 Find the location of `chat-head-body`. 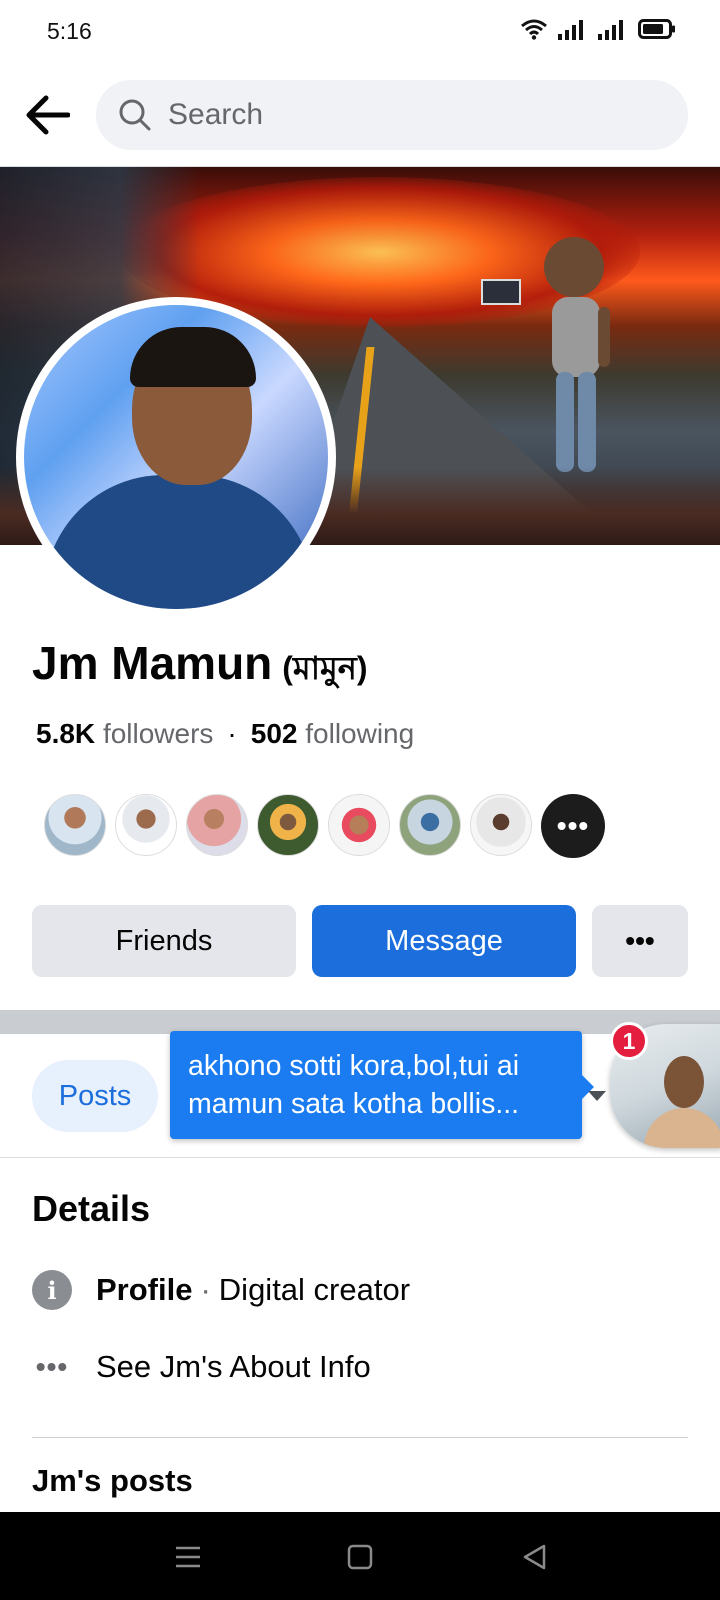

chat-head-body is located at coordinates (682, 1128).